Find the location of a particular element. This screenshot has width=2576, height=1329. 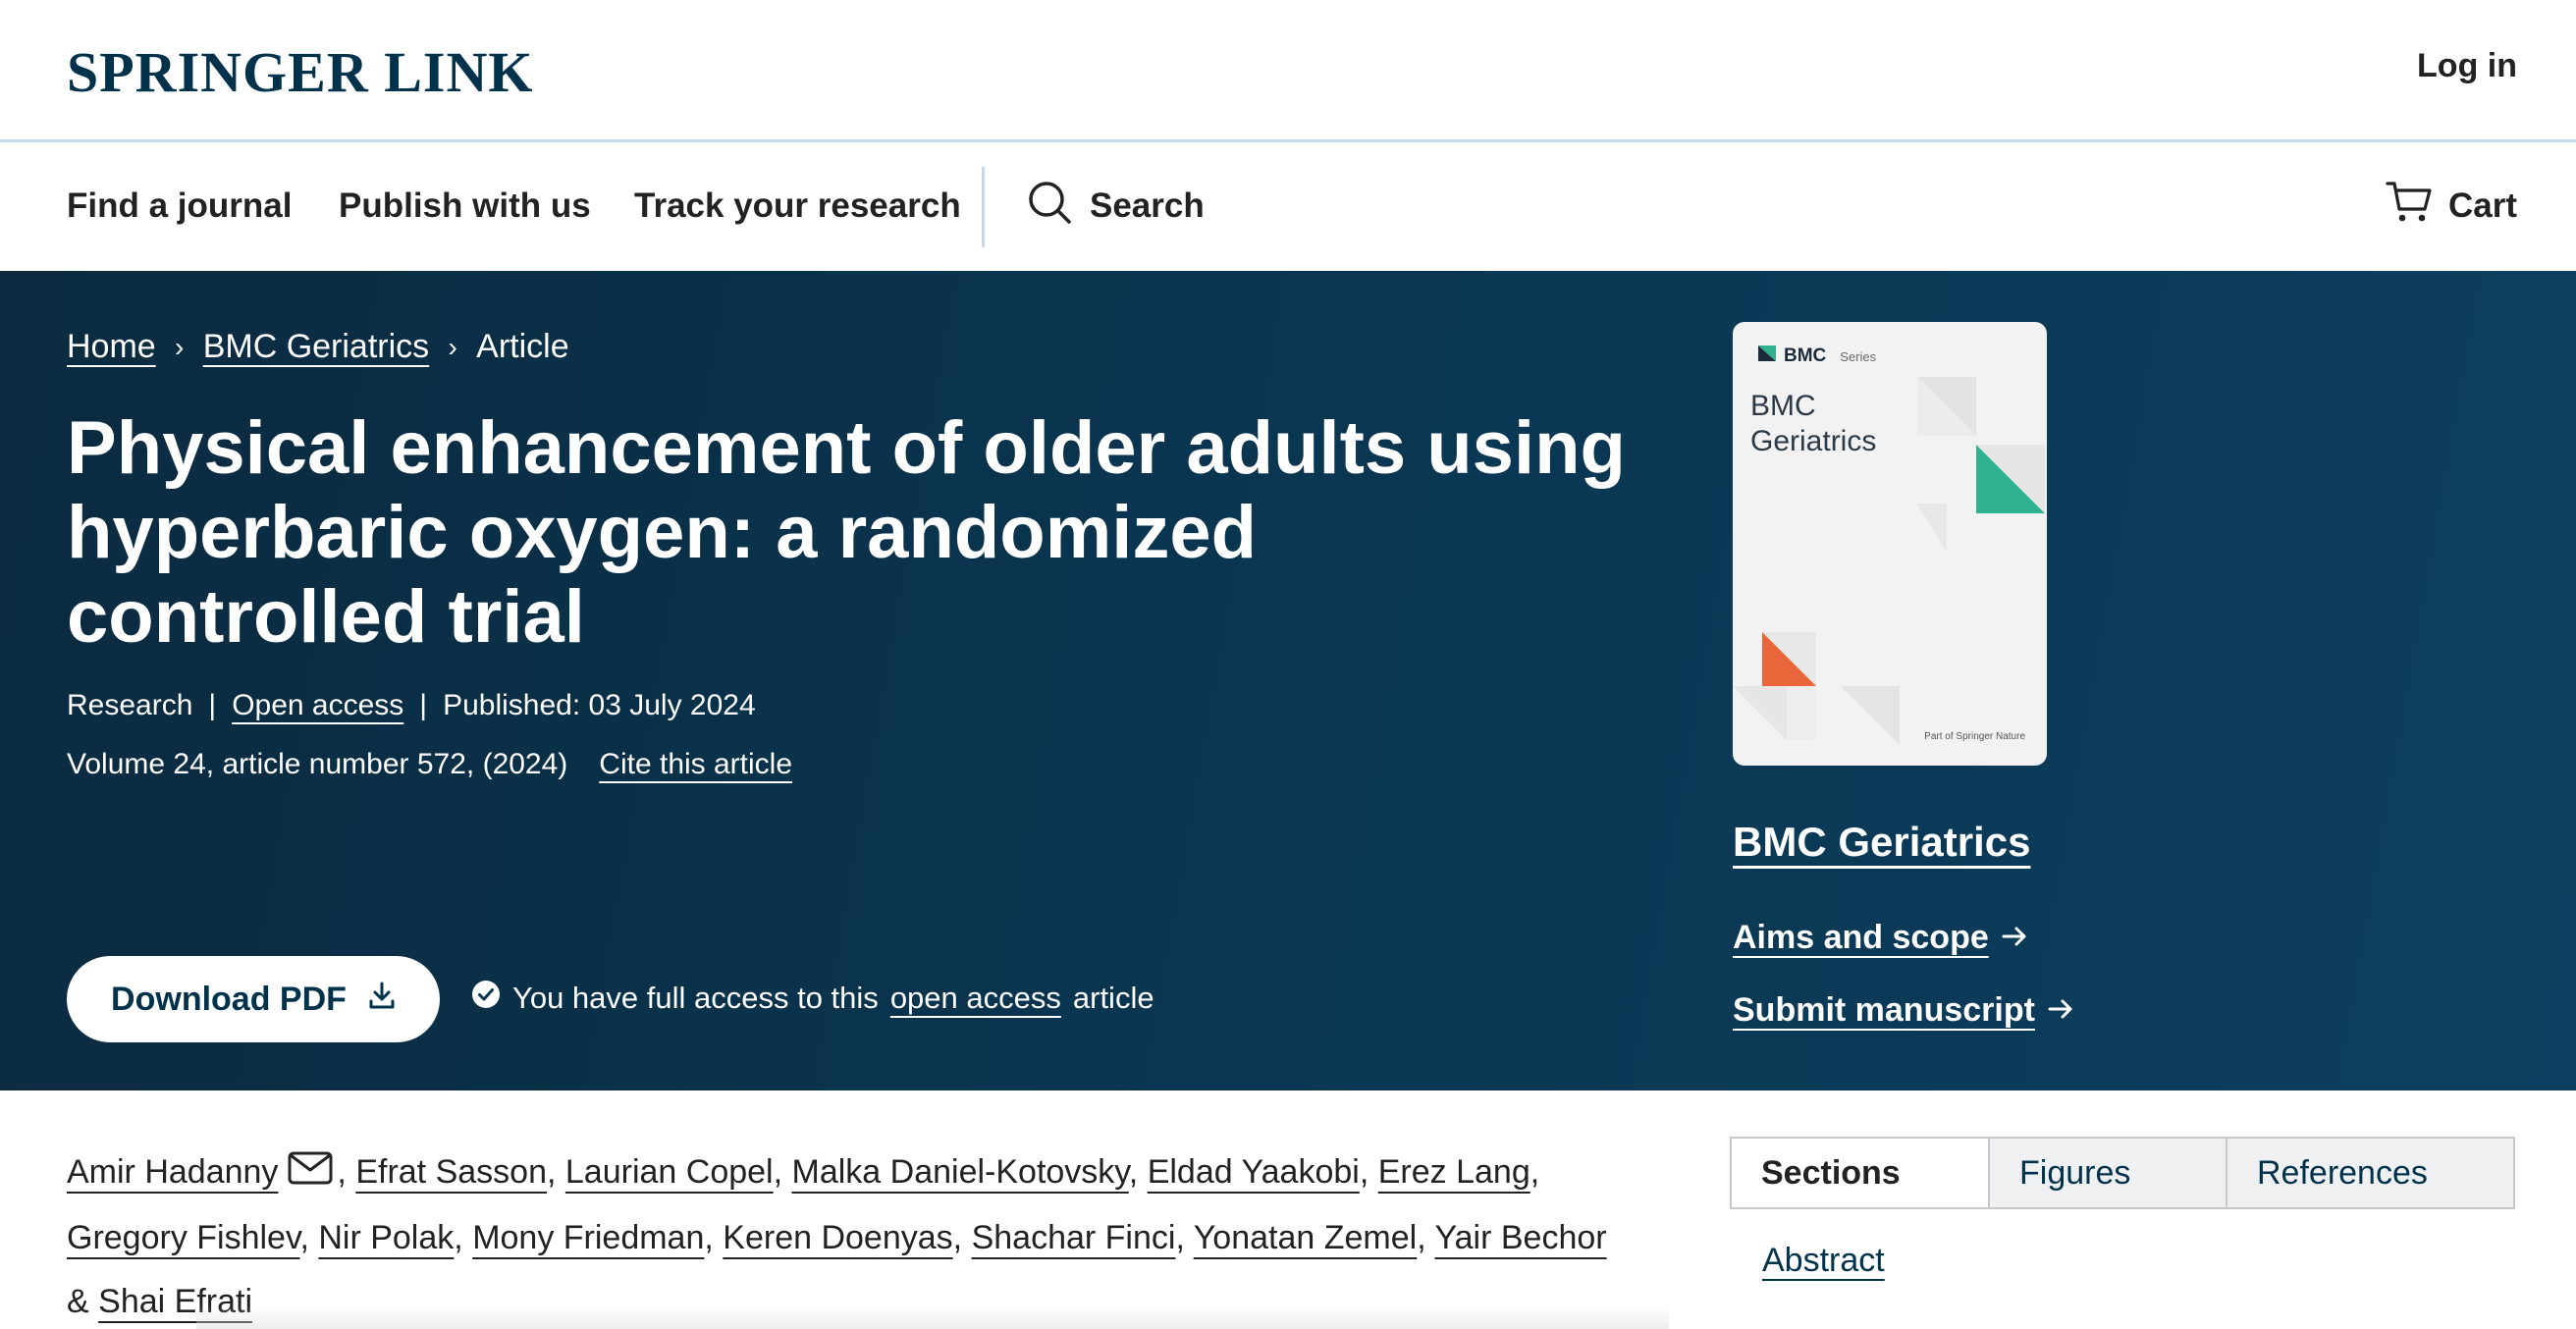

scroll-shadow is located at coordinates (932, 1317).